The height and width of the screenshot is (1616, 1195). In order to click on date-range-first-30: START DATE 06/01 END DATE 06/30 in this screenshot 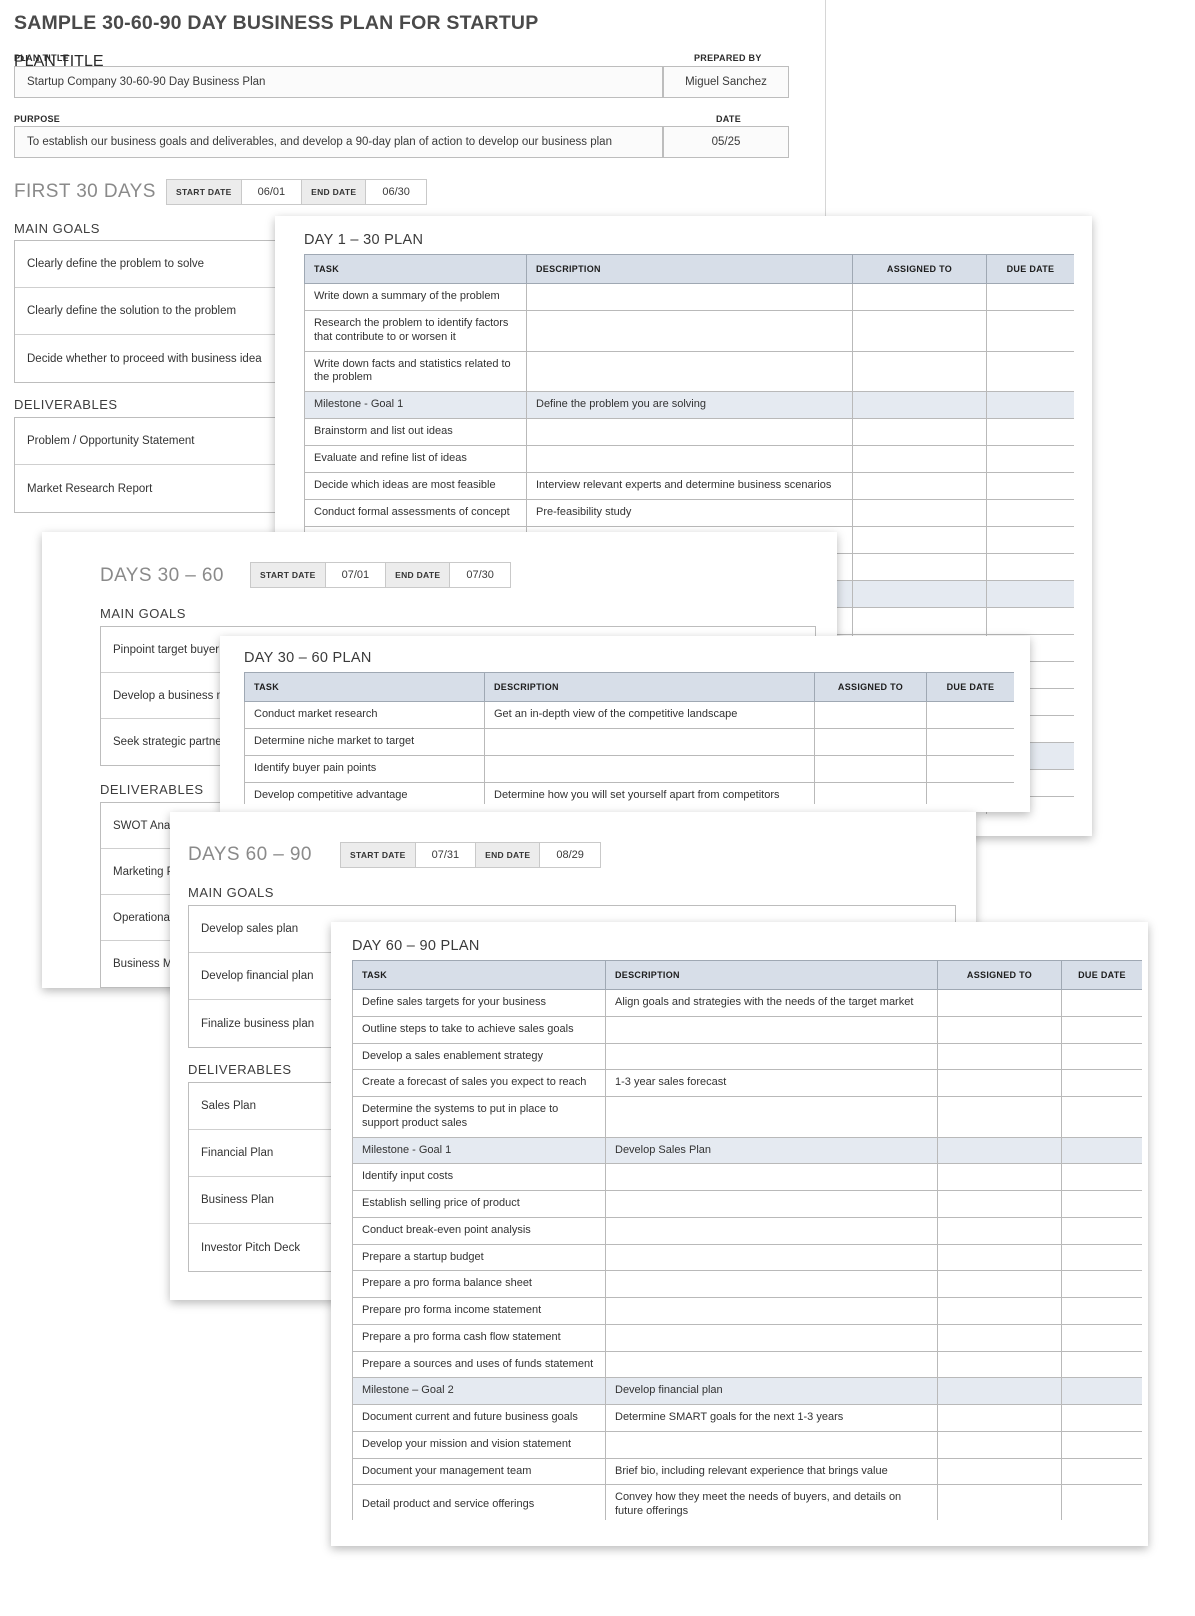, I will do `click(296, 192)`.